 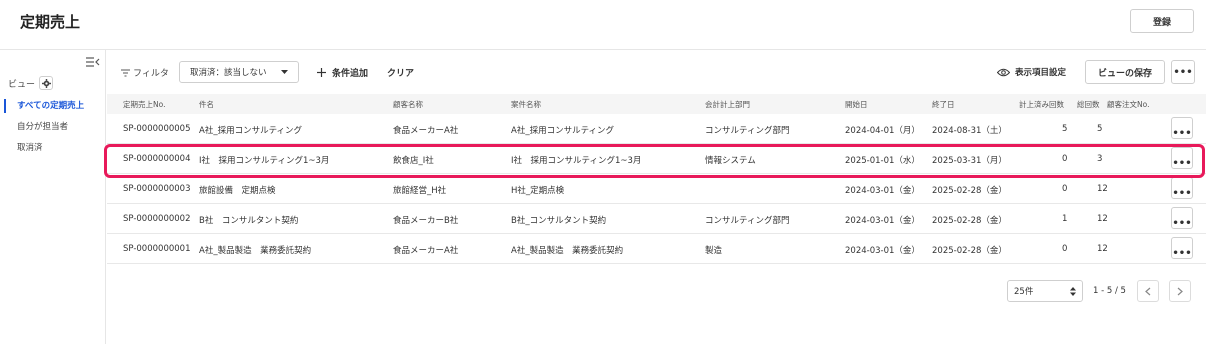 I want to click on cell-subject: A社_製品製造 業務委託契約, so click(x=255, y=250).